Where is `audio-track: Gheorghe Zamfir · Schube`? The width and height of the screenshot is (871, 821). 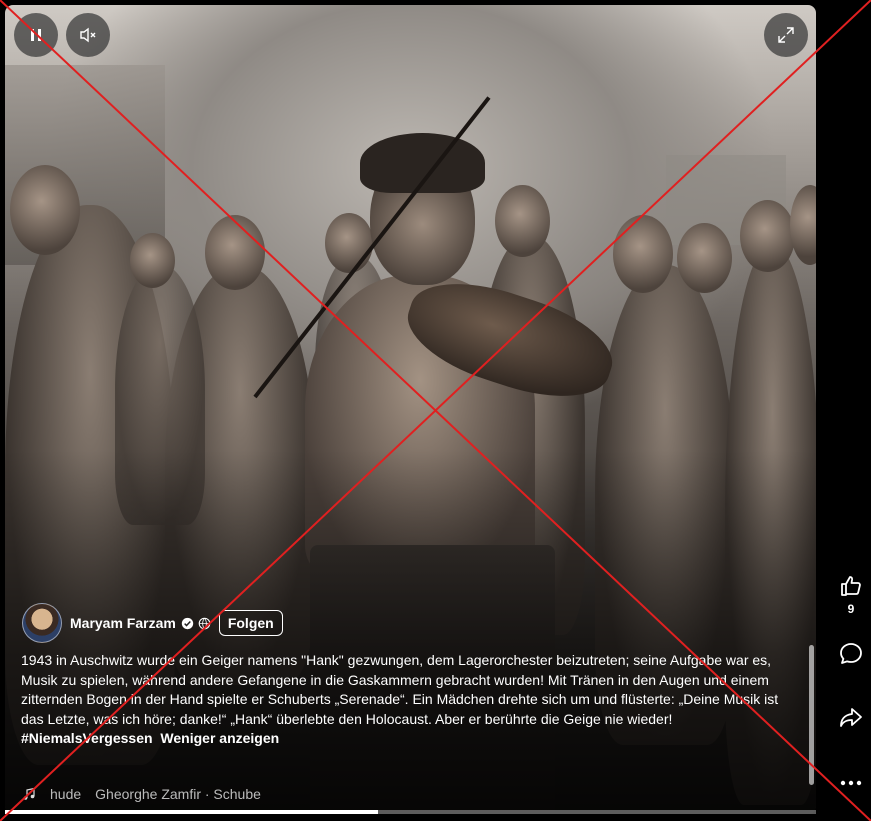 audio-track: Gheorghe Zamfir · Schube is located at coordinates (178, 794).